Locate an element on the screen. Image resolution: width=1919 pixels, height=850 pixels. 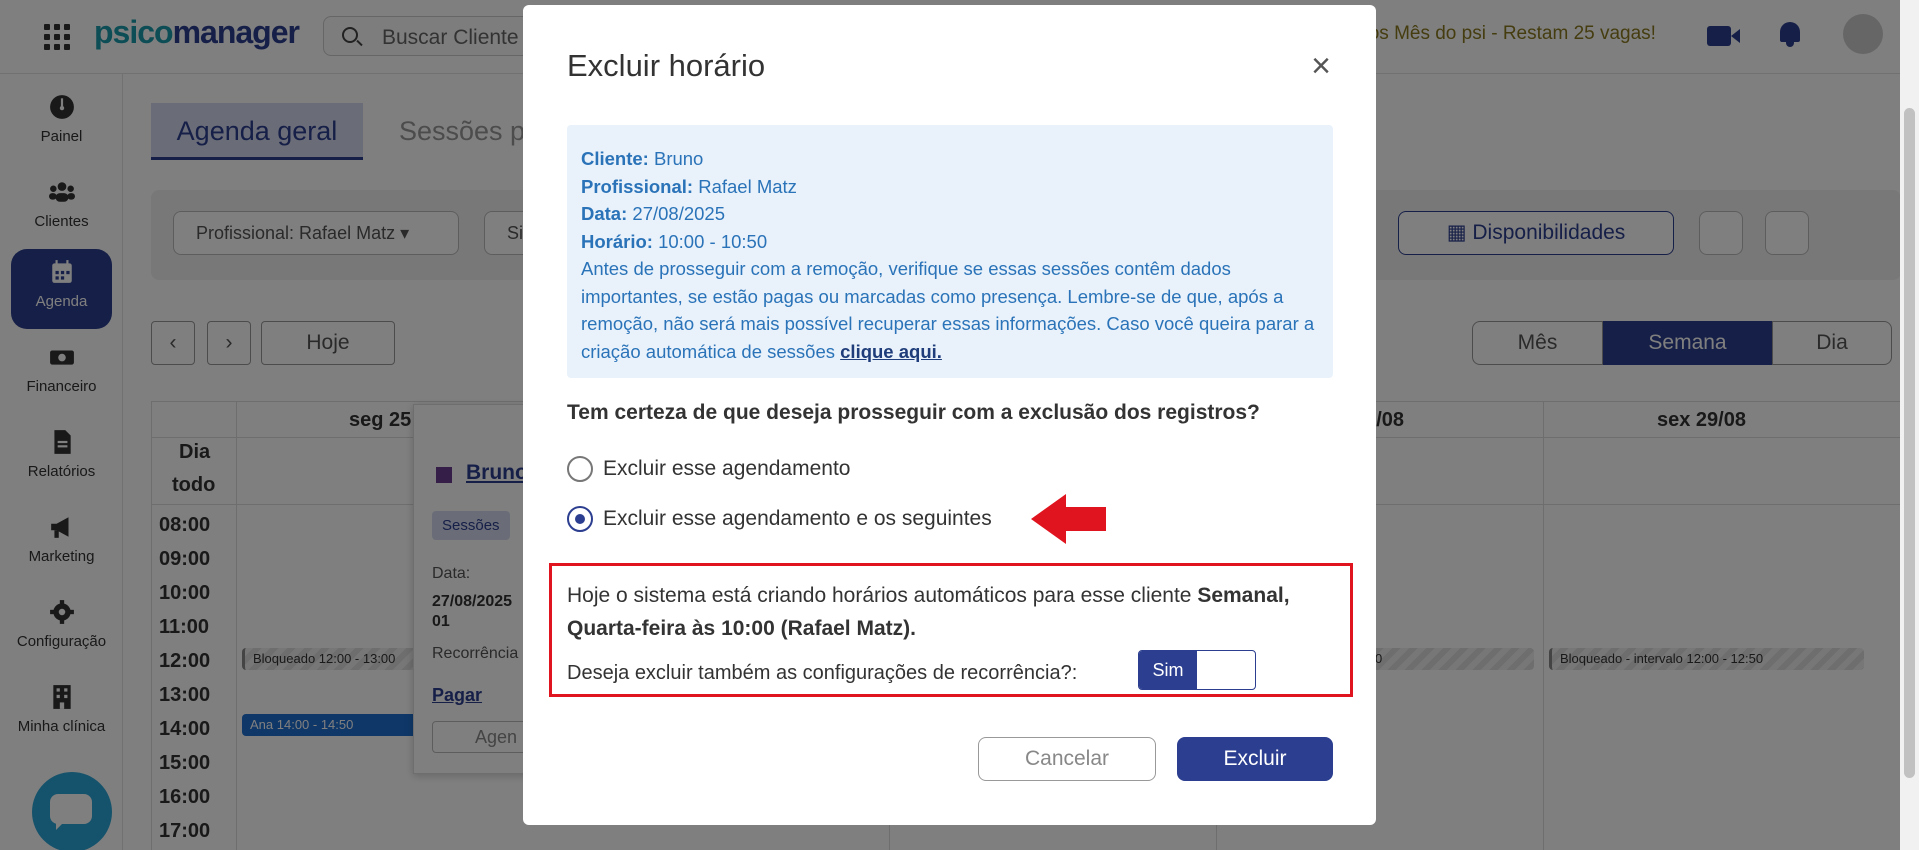
radio-delete-following-label: Excluir esse agendamento e os seguintes is located at coordinates (797, 519).